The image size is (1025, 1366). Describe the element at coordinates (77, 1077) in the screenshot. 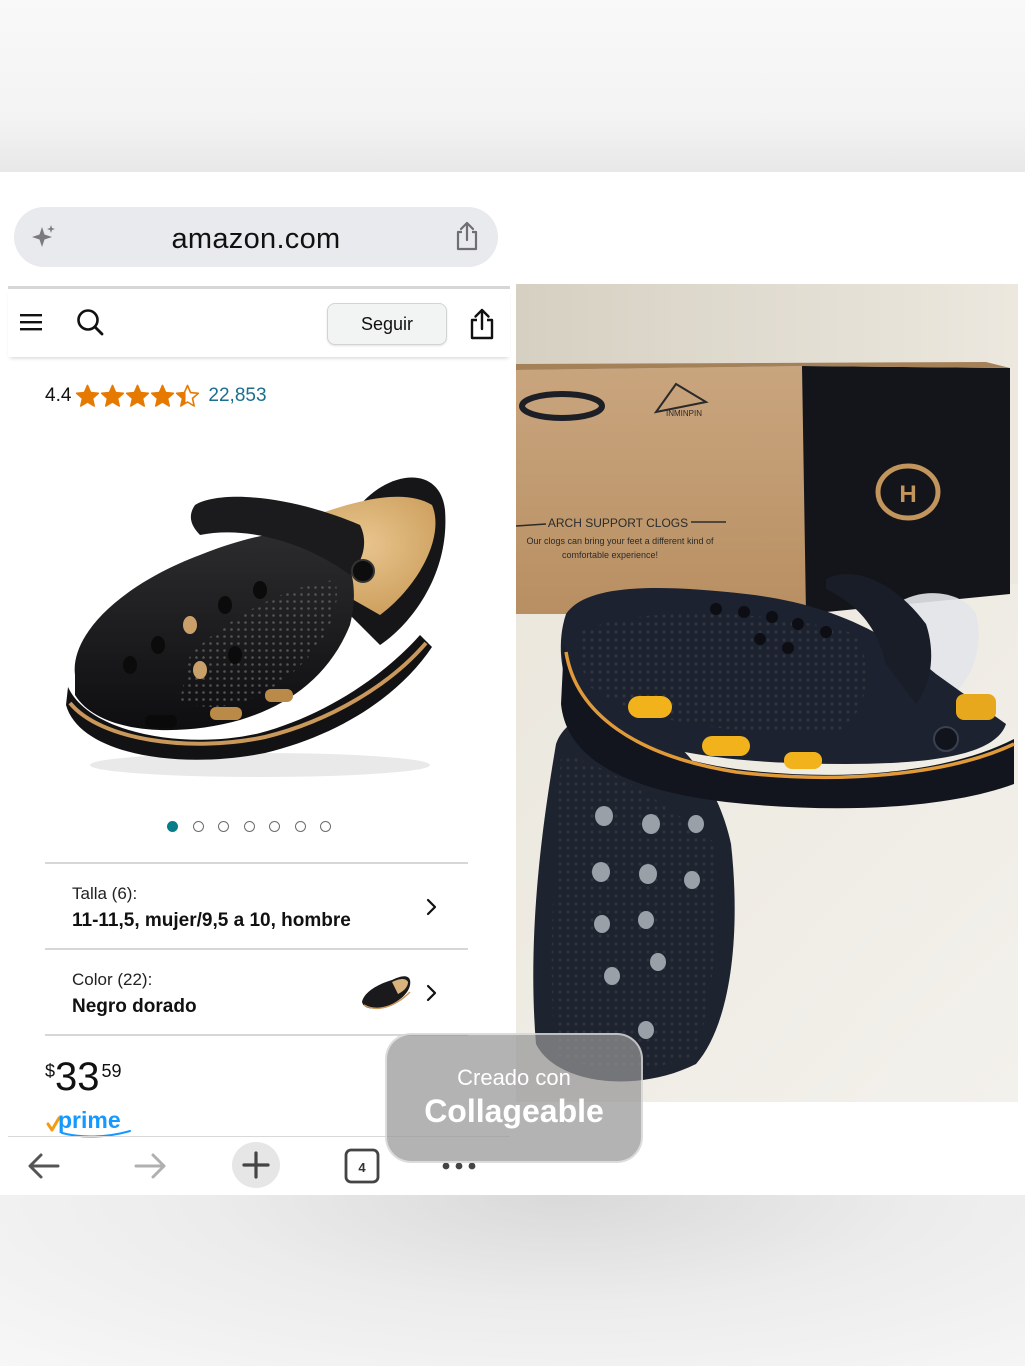

I see `price-whole: 33` at that location.